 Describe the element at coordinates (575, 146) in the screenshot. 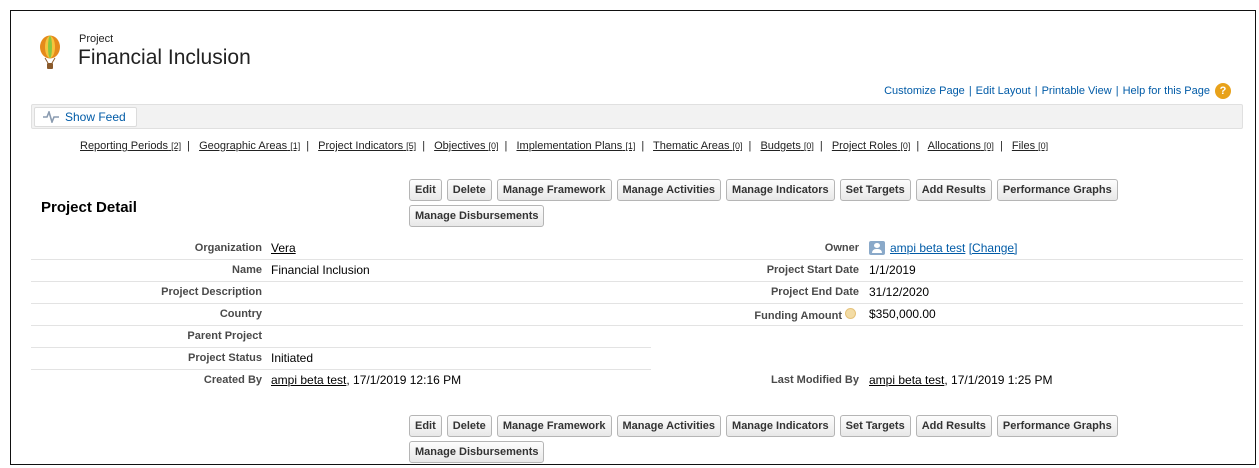

I see `related-link-implementation-plans: Implementation Plans [1]` at that location.